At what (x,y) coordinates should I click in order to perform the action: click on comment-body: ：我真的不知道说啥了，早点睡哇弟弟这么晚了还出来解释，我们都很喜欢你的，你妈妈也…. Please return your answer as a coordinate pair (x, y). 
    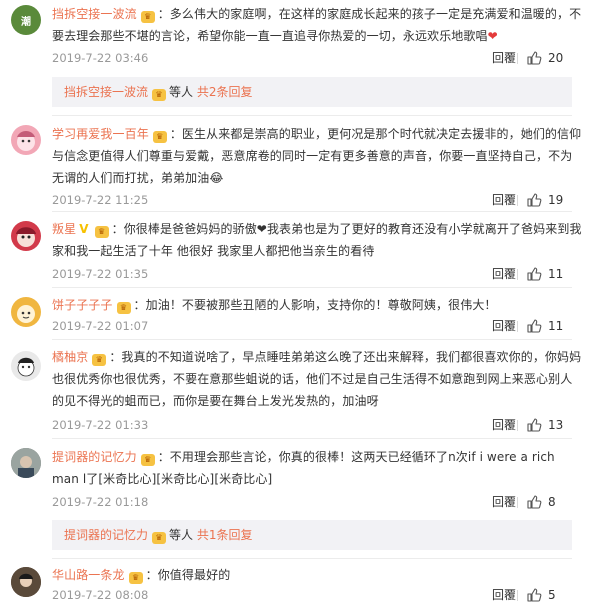
    Looking at the image, I should click on (317, 379).